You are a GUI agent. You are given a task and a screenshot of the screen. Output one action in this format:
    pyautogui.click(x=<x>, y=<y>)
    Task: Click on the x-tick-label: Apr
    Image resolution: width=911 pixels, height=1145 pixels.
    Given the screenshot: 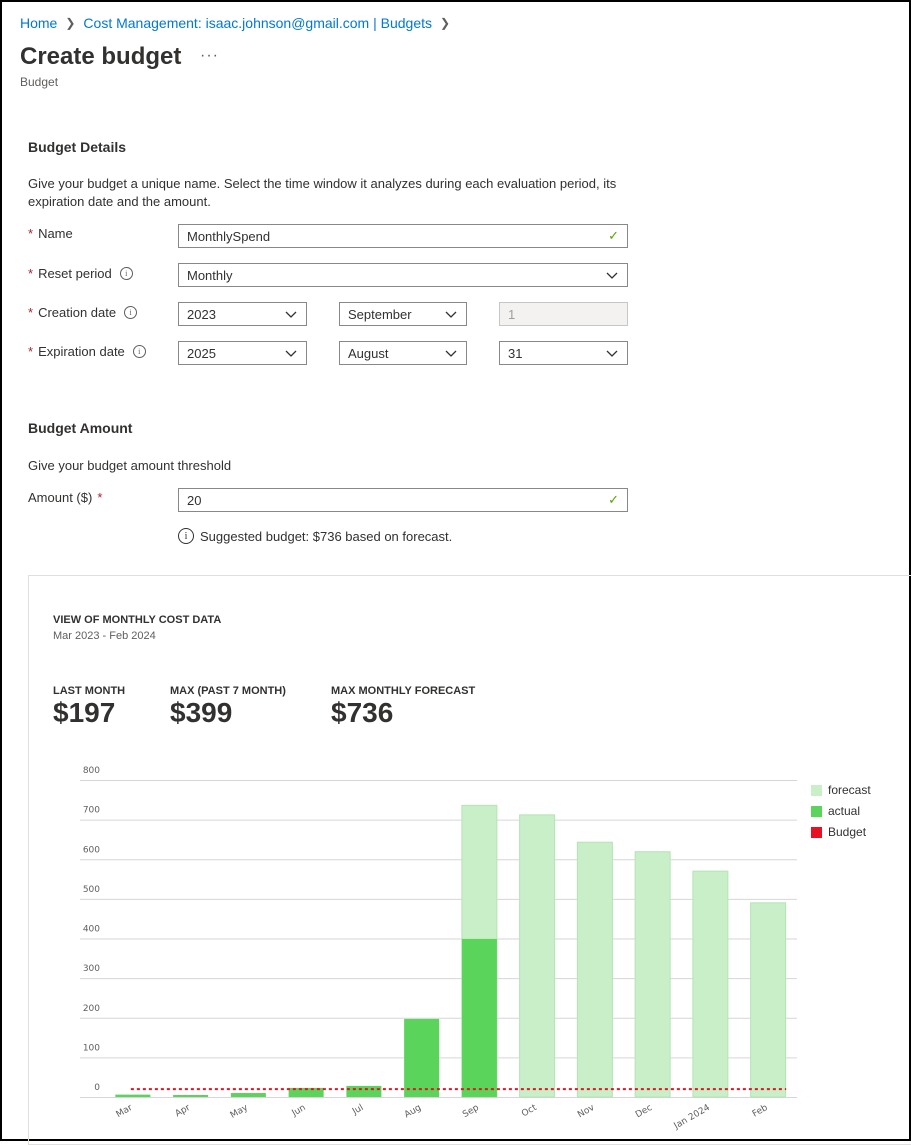 What is the action you would take?
    pyautogui.click(x=183, y=1111)
    